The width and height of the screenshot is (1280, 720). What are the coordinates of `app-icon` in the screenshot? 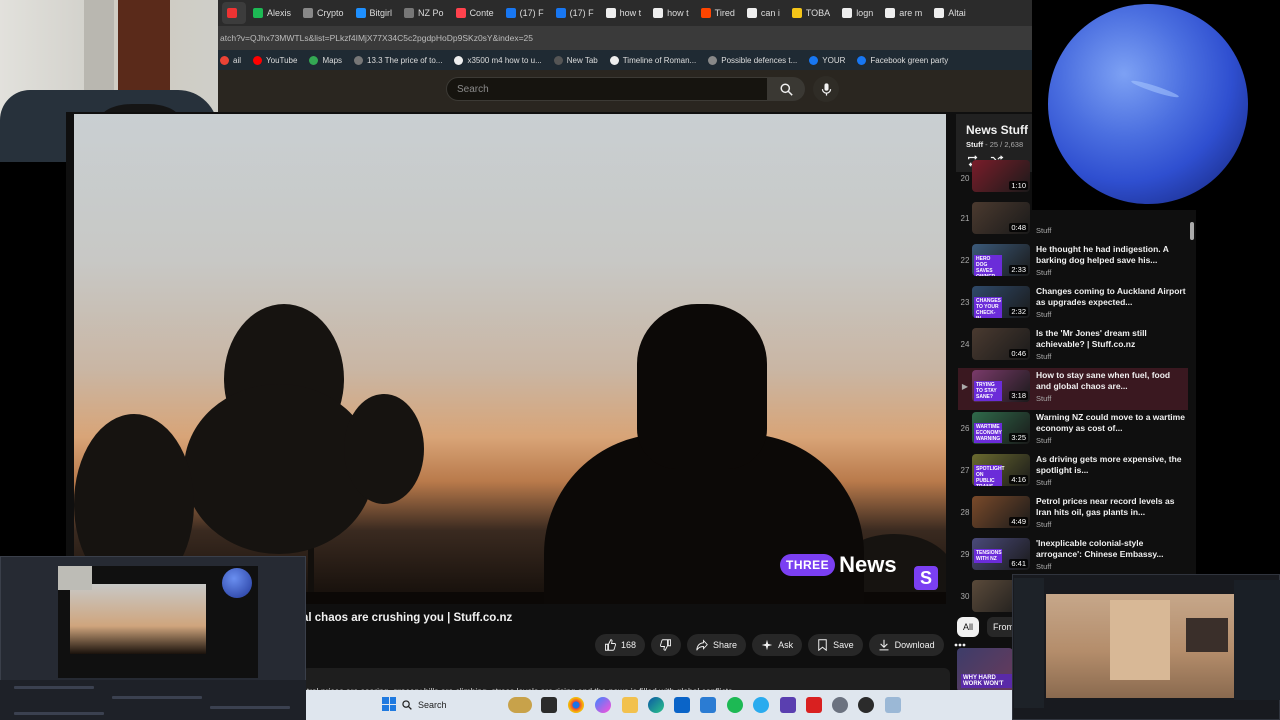 It's located at (788, 705).